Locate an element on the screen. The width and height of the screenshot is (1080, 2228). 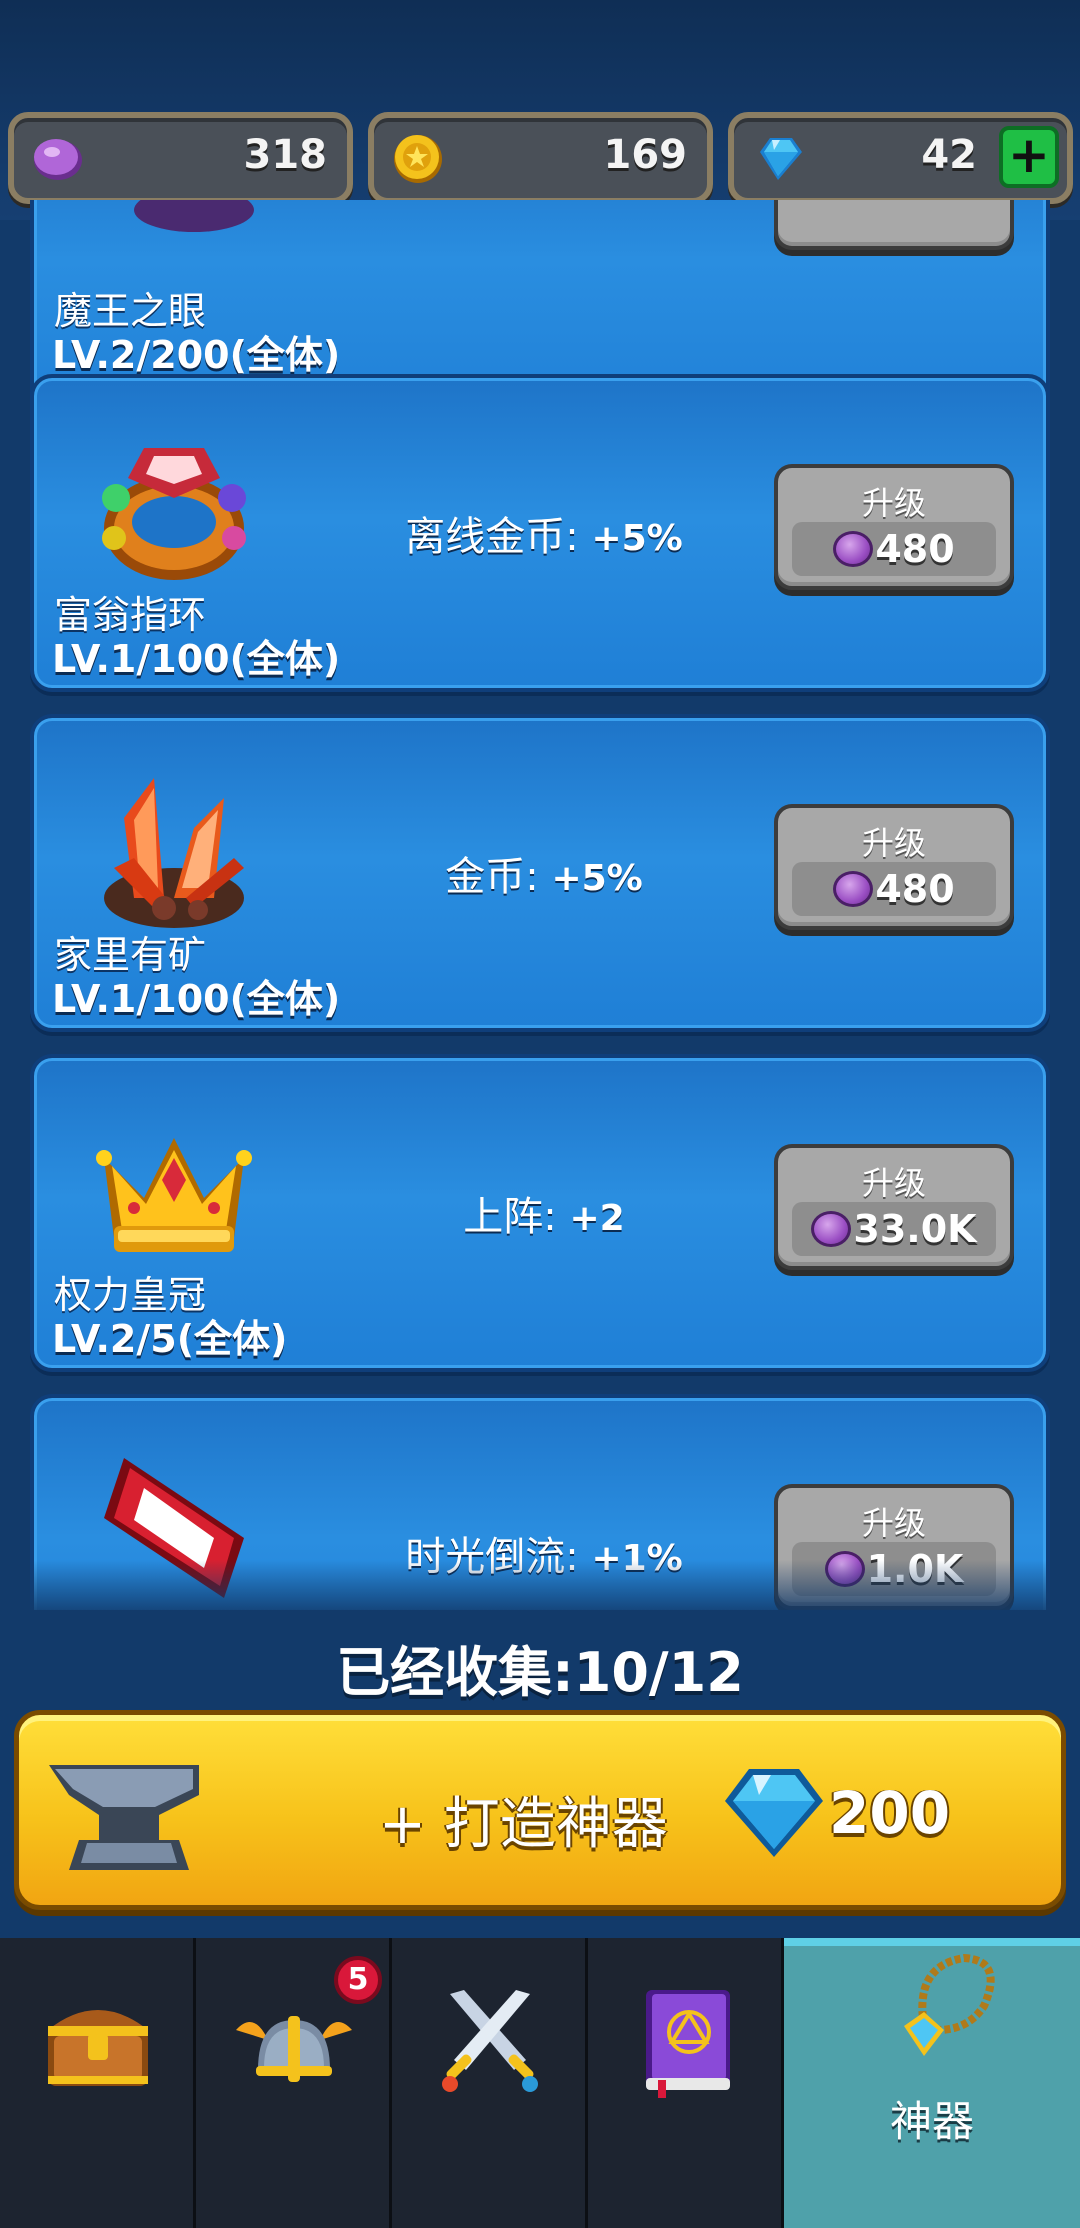
tab-battle is located at coordinates (490, 2083).